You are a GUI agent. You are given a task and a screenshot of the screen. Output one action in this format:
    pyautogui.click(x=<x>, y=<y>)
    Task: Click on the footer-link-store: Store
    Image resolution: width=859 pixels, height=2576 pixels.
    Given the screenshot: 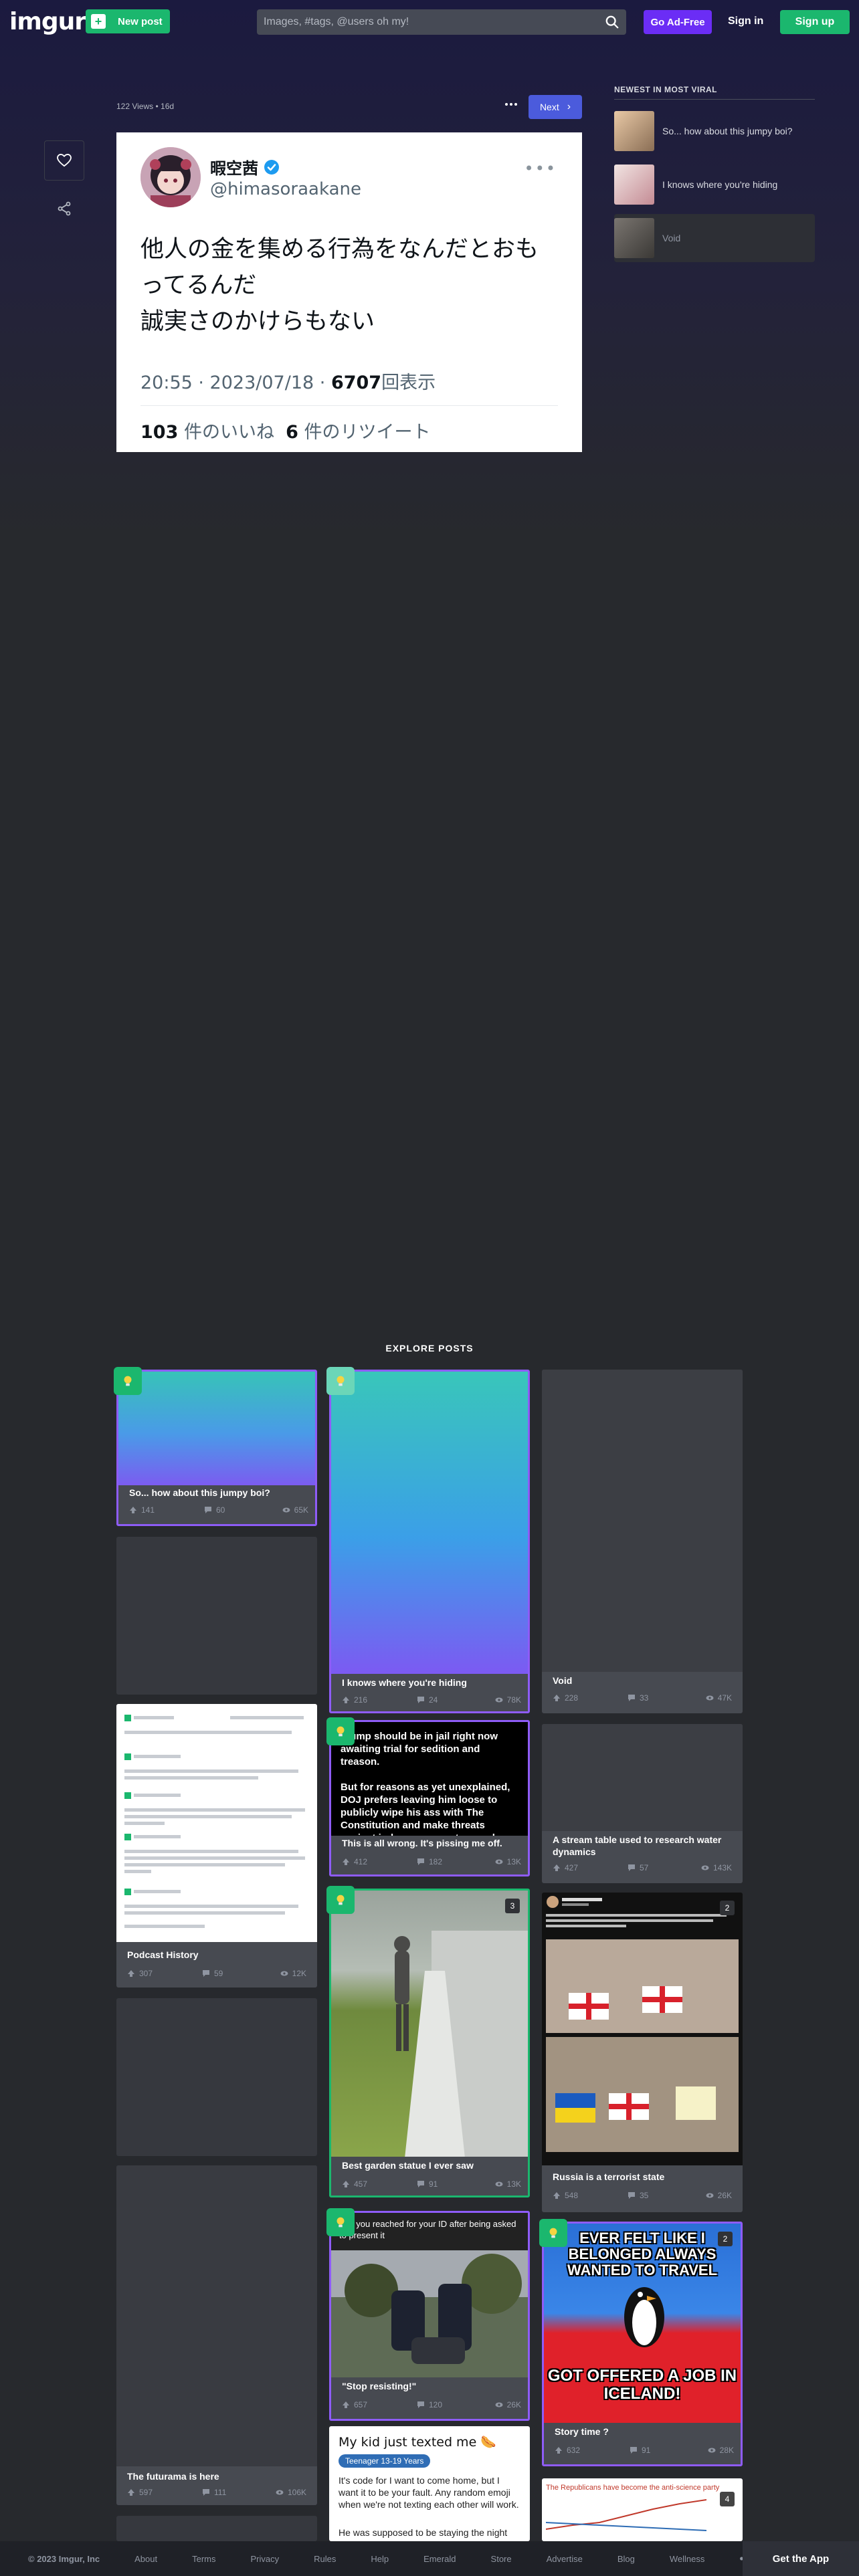 What is the action you would take?
    pyautogui.click(x=502, y=2559)
    